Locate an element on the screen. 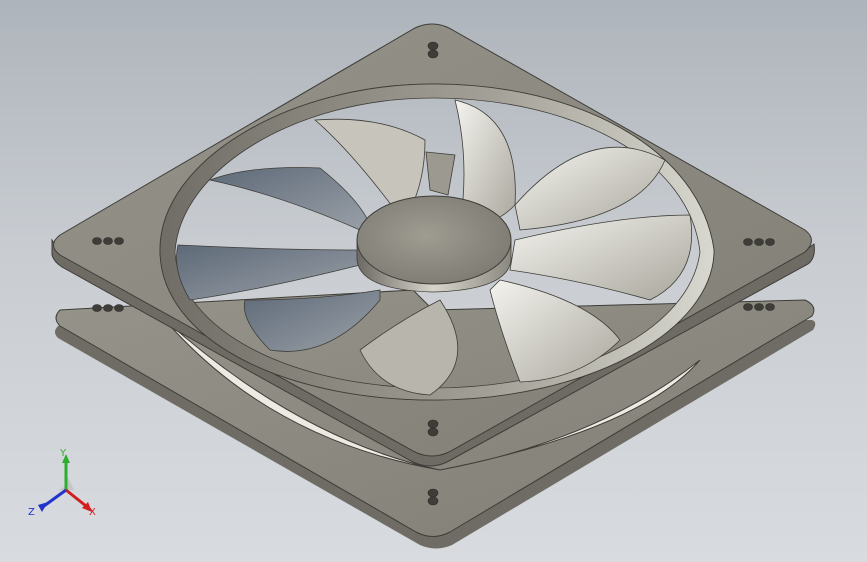 The height and width of the screenshot is (562, 867). mounting-hole-right is located at coordinates (759, 242).